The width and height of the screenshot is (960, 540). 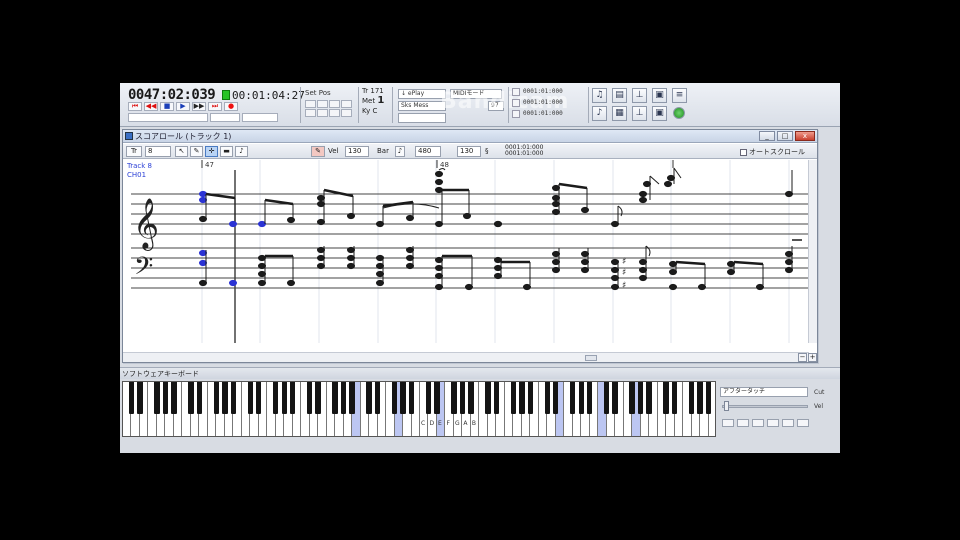 I want to click on punch-field, so click(x=225, y=117).